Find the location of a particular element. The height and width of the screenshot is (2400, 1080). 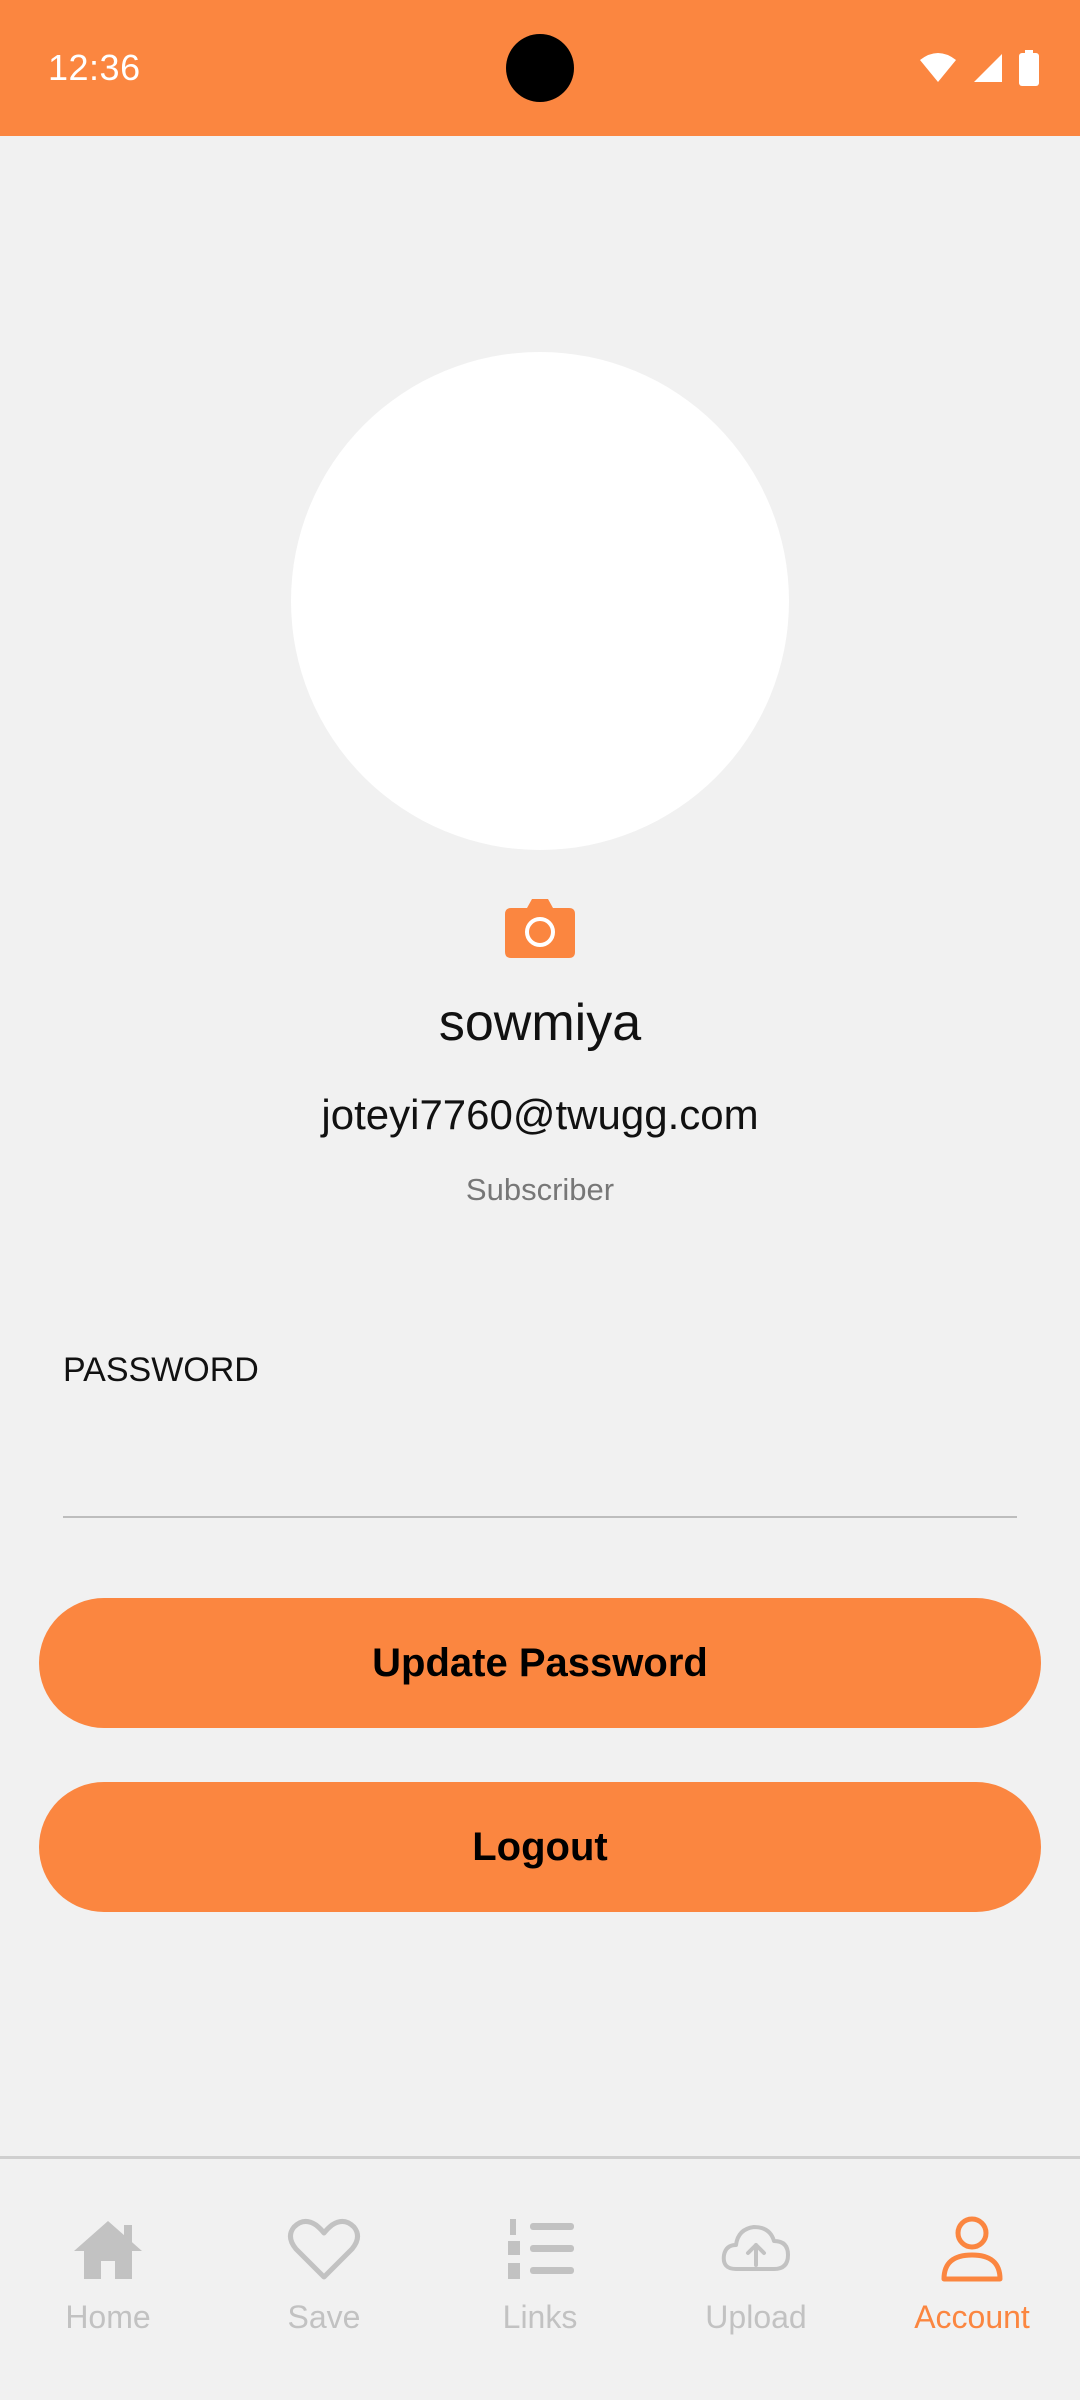

nav-label-save: Save is located at coordinates (324, 2317).